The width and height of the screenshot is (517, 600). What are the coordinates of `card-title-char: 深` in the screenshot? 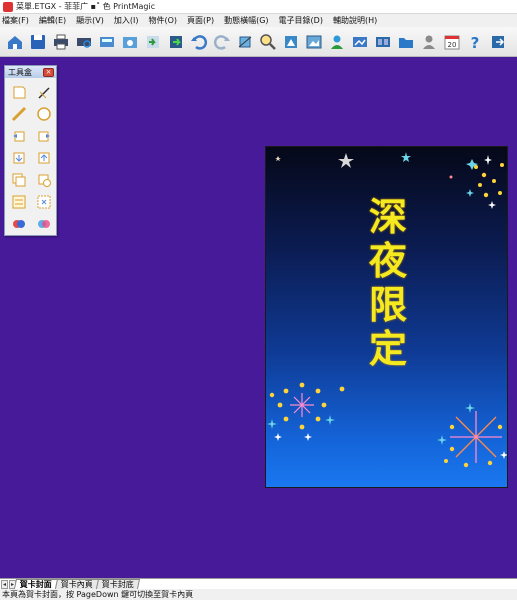 It's located at (387, 217).